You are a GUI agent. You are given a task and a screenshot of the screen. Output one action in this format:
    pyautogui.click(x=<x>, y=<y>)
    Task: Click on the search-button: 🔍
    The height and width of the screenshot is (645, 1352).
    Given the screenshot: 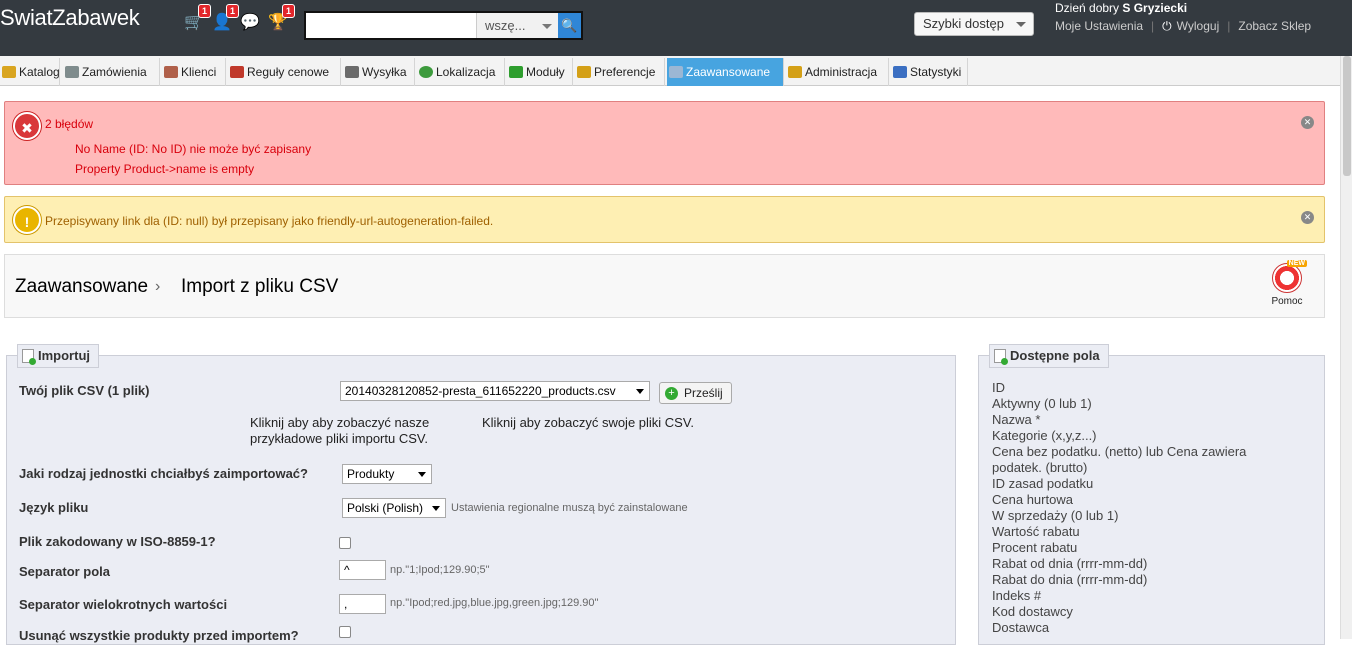 What is the action you would take?
    pyautogui.click(x=569, y=25)
    